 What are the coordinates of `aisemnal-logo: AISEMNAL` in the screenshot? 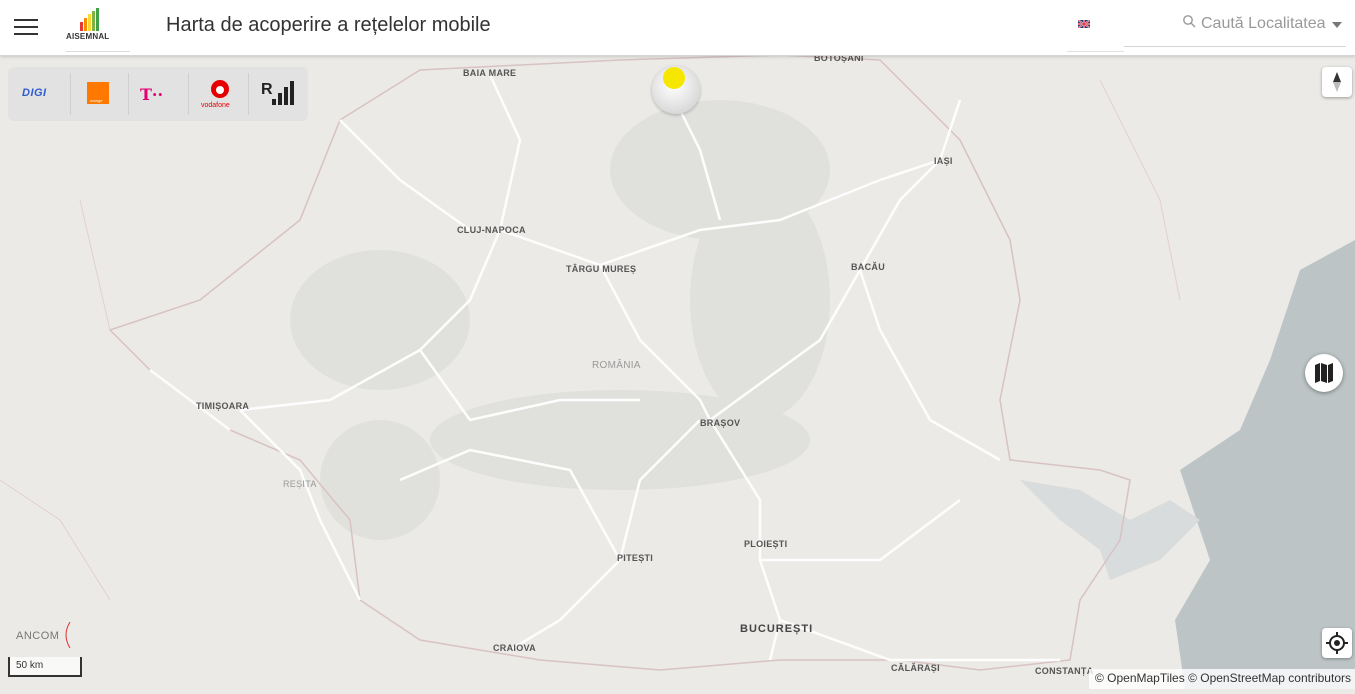 It's located at (97, 30).